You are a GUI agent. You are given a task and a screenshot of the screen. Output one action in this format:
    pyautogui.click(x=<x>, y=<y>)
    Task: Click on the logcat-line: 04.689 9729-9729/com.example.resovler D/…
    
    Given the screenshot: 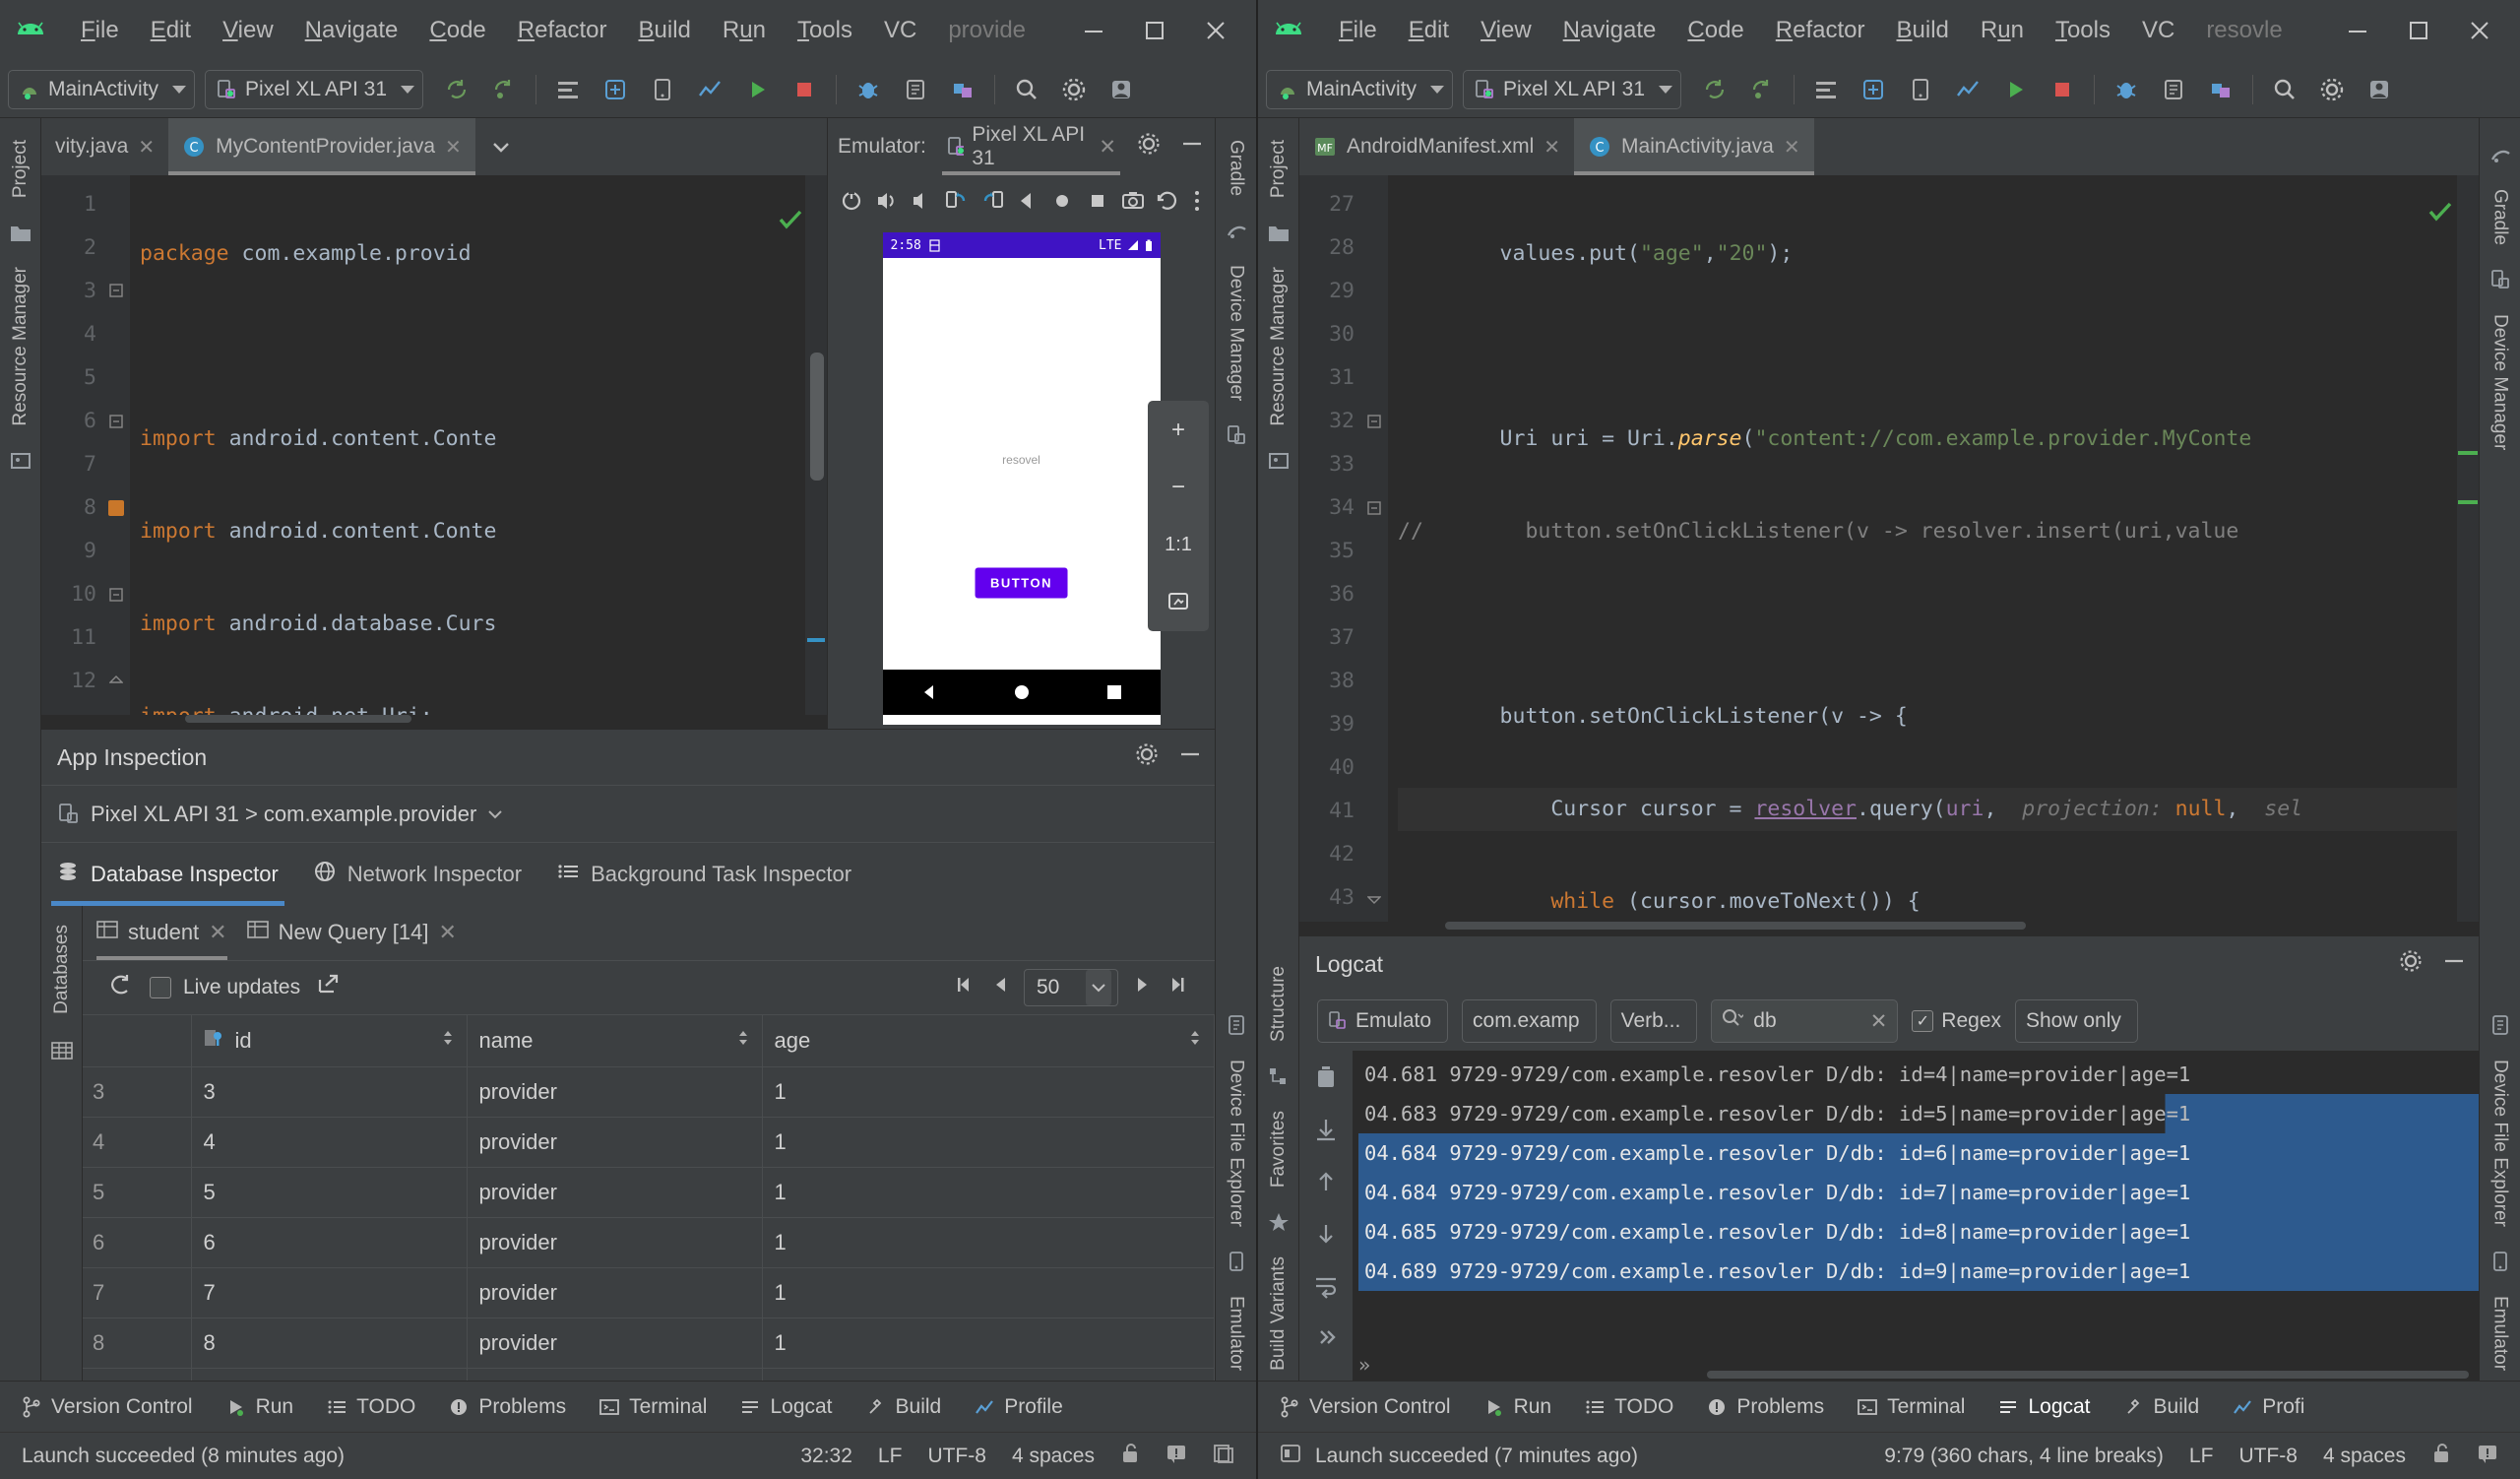 What is the action you would take?
    pyautogui.click(x=1918, y=1272)
    